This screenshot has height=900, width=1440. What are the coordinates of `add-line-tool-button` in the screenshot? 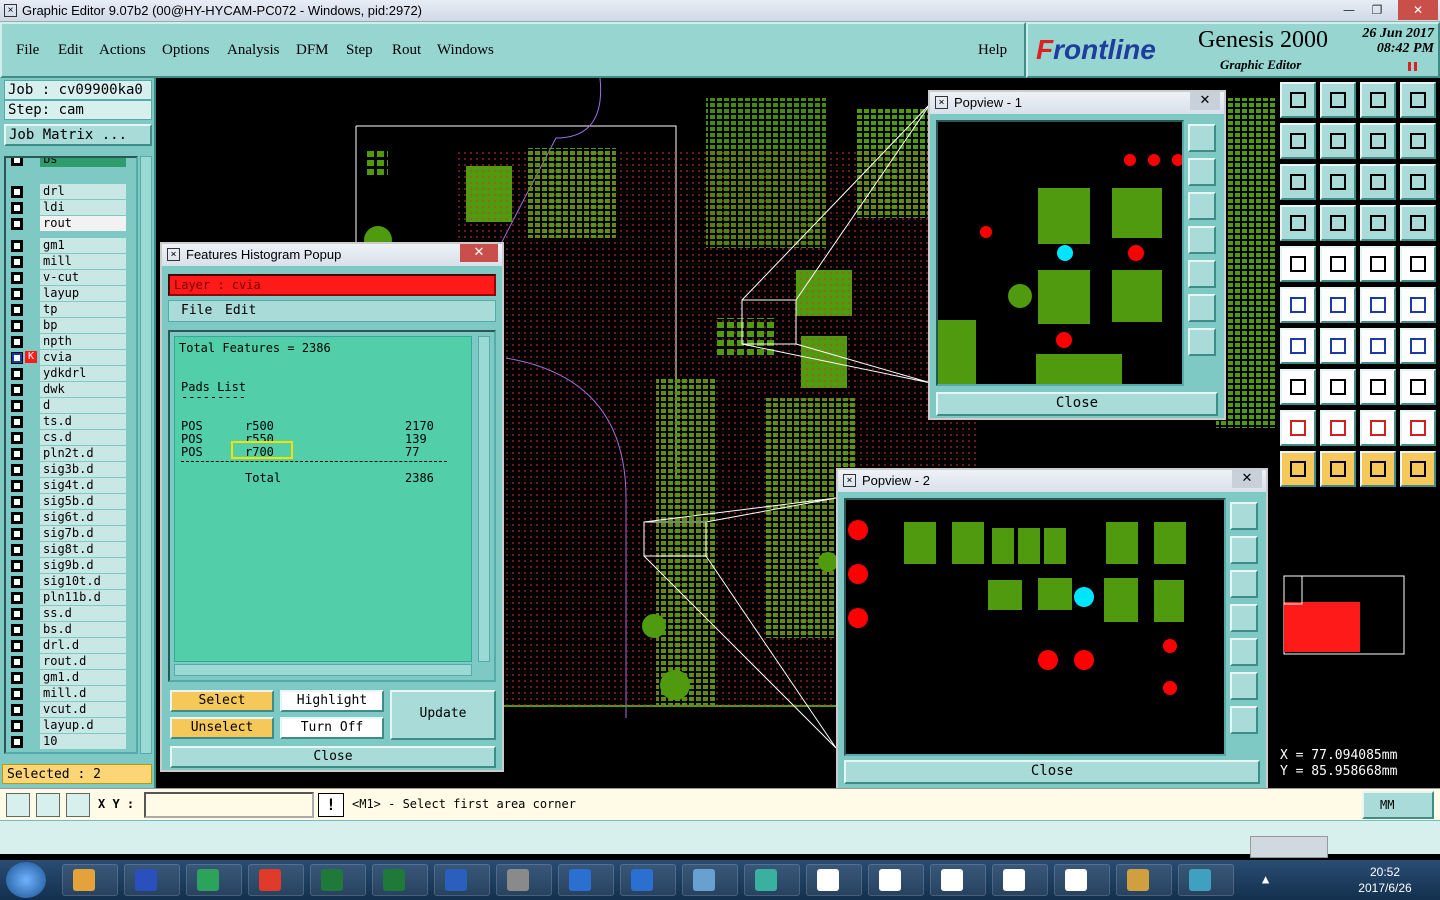 It's located at (1338, 264).